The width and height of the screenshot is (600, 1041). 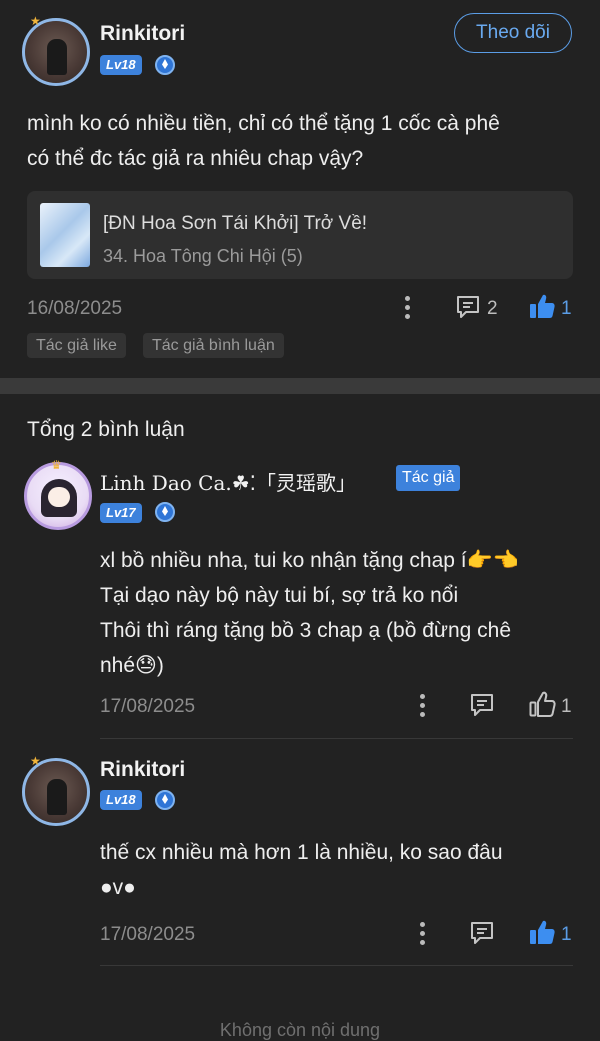 What do you see at coordinates (513, 33) in the screenshot?
I see `follow-button: Theo dõi` at bounding box center [513, 33].